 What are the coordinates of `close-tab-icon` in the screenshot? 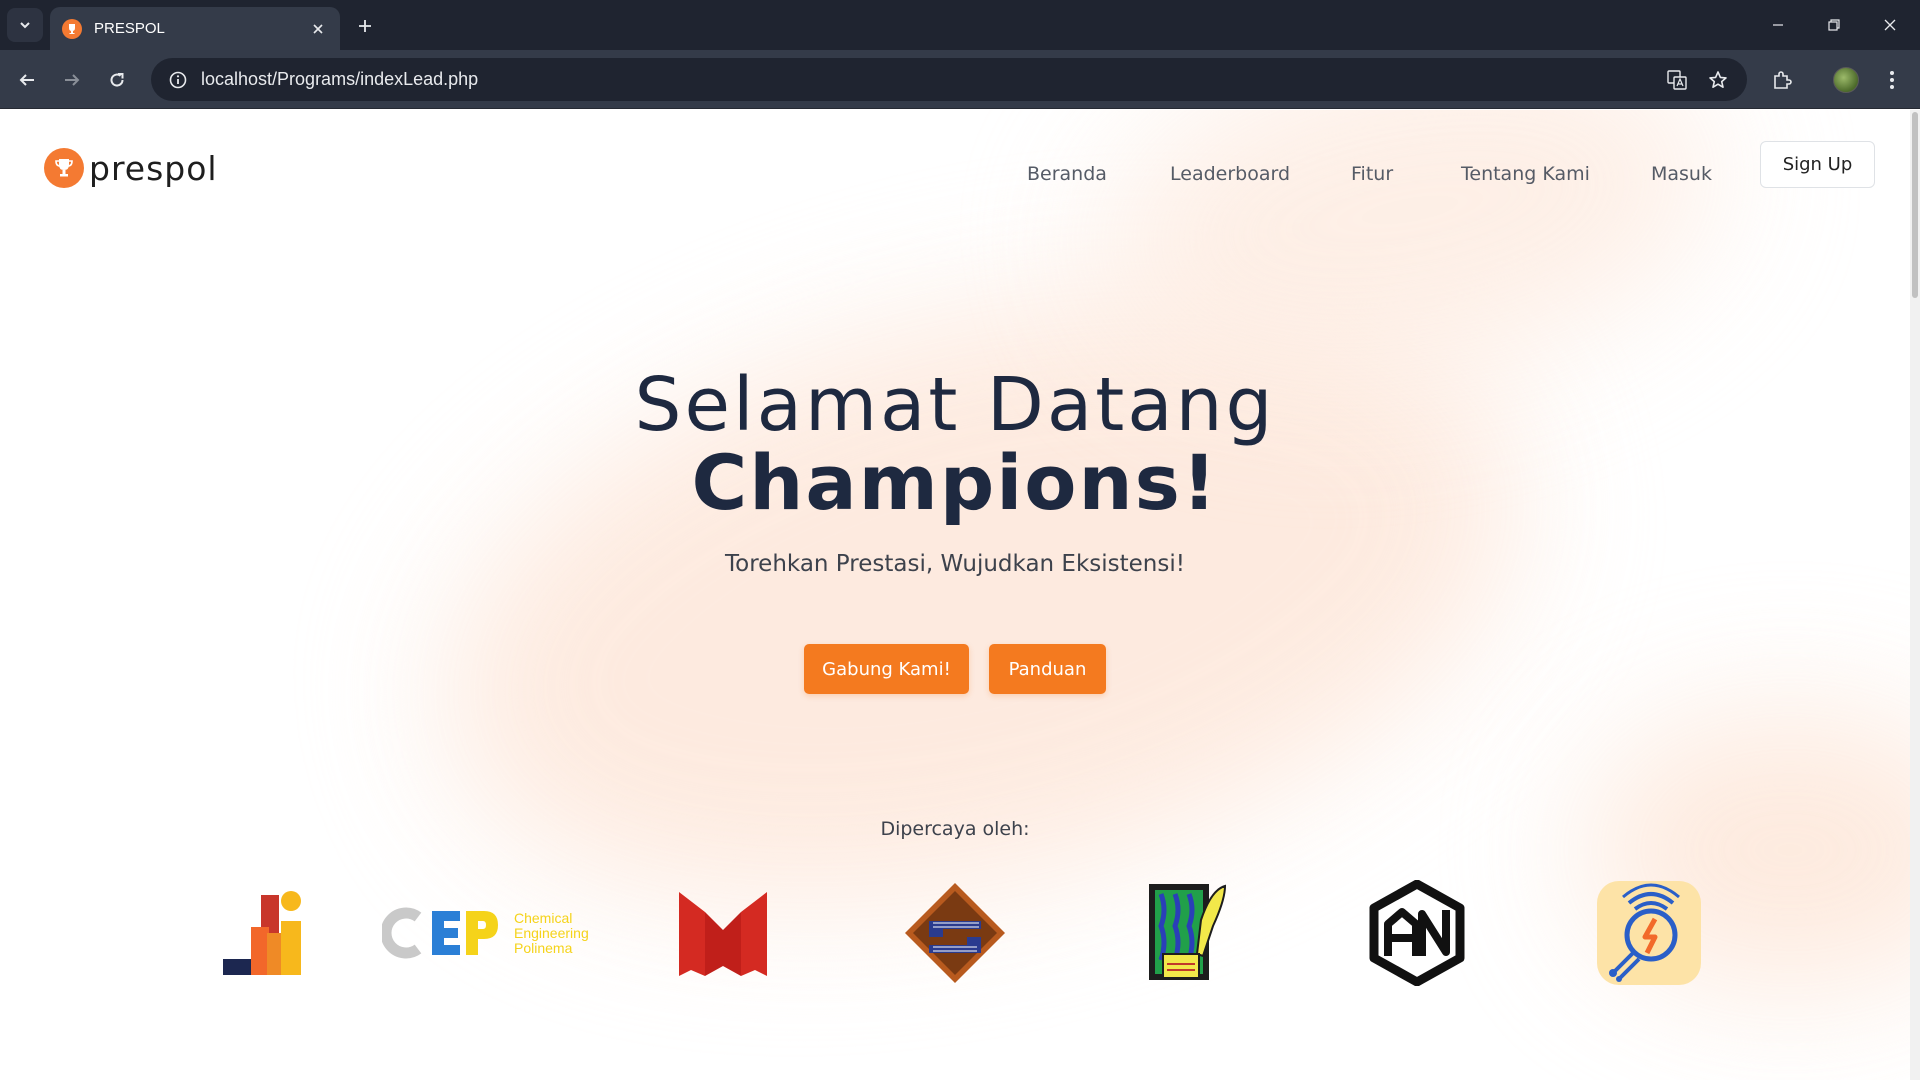 It's located at (318, 29).